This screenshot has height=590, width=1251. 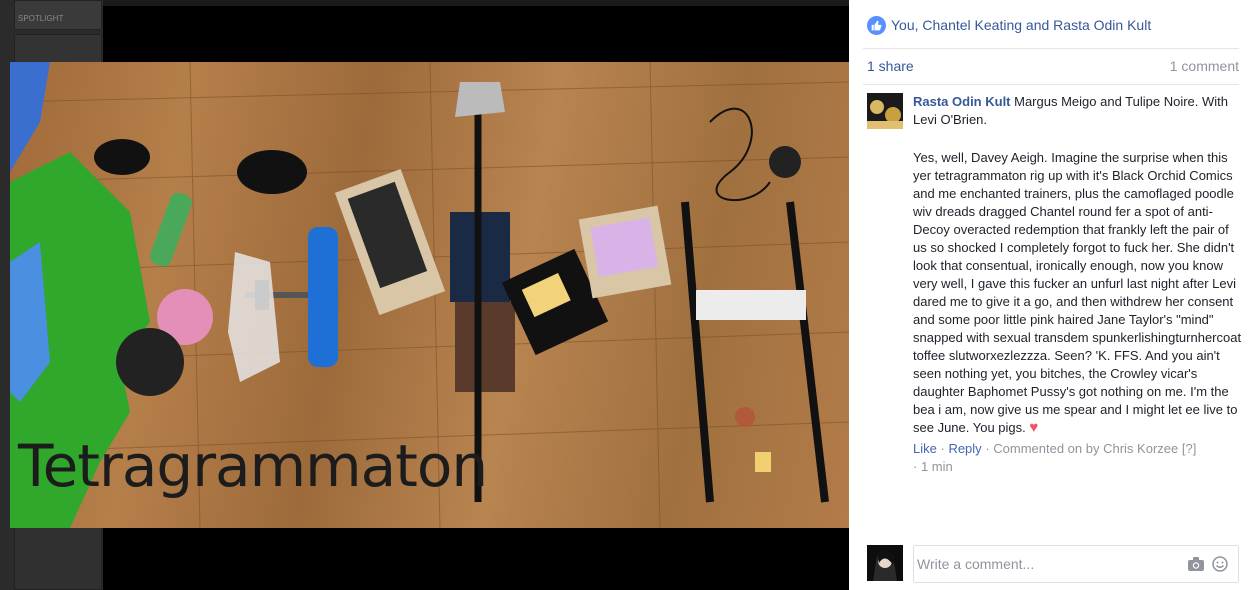 I want to click on reply-link: Reply, so click(x=964, y=448).